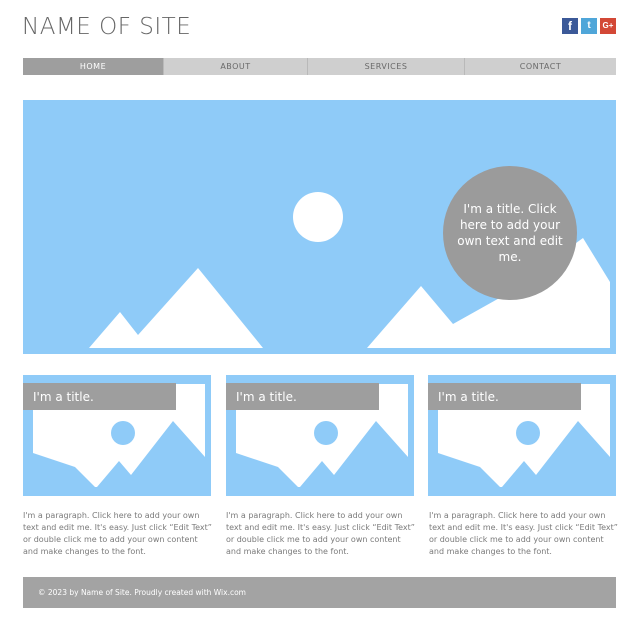  Describe the element at coordinates (540, 66) in the screenshot. I see `nav-contact: CONTACT` at that location.